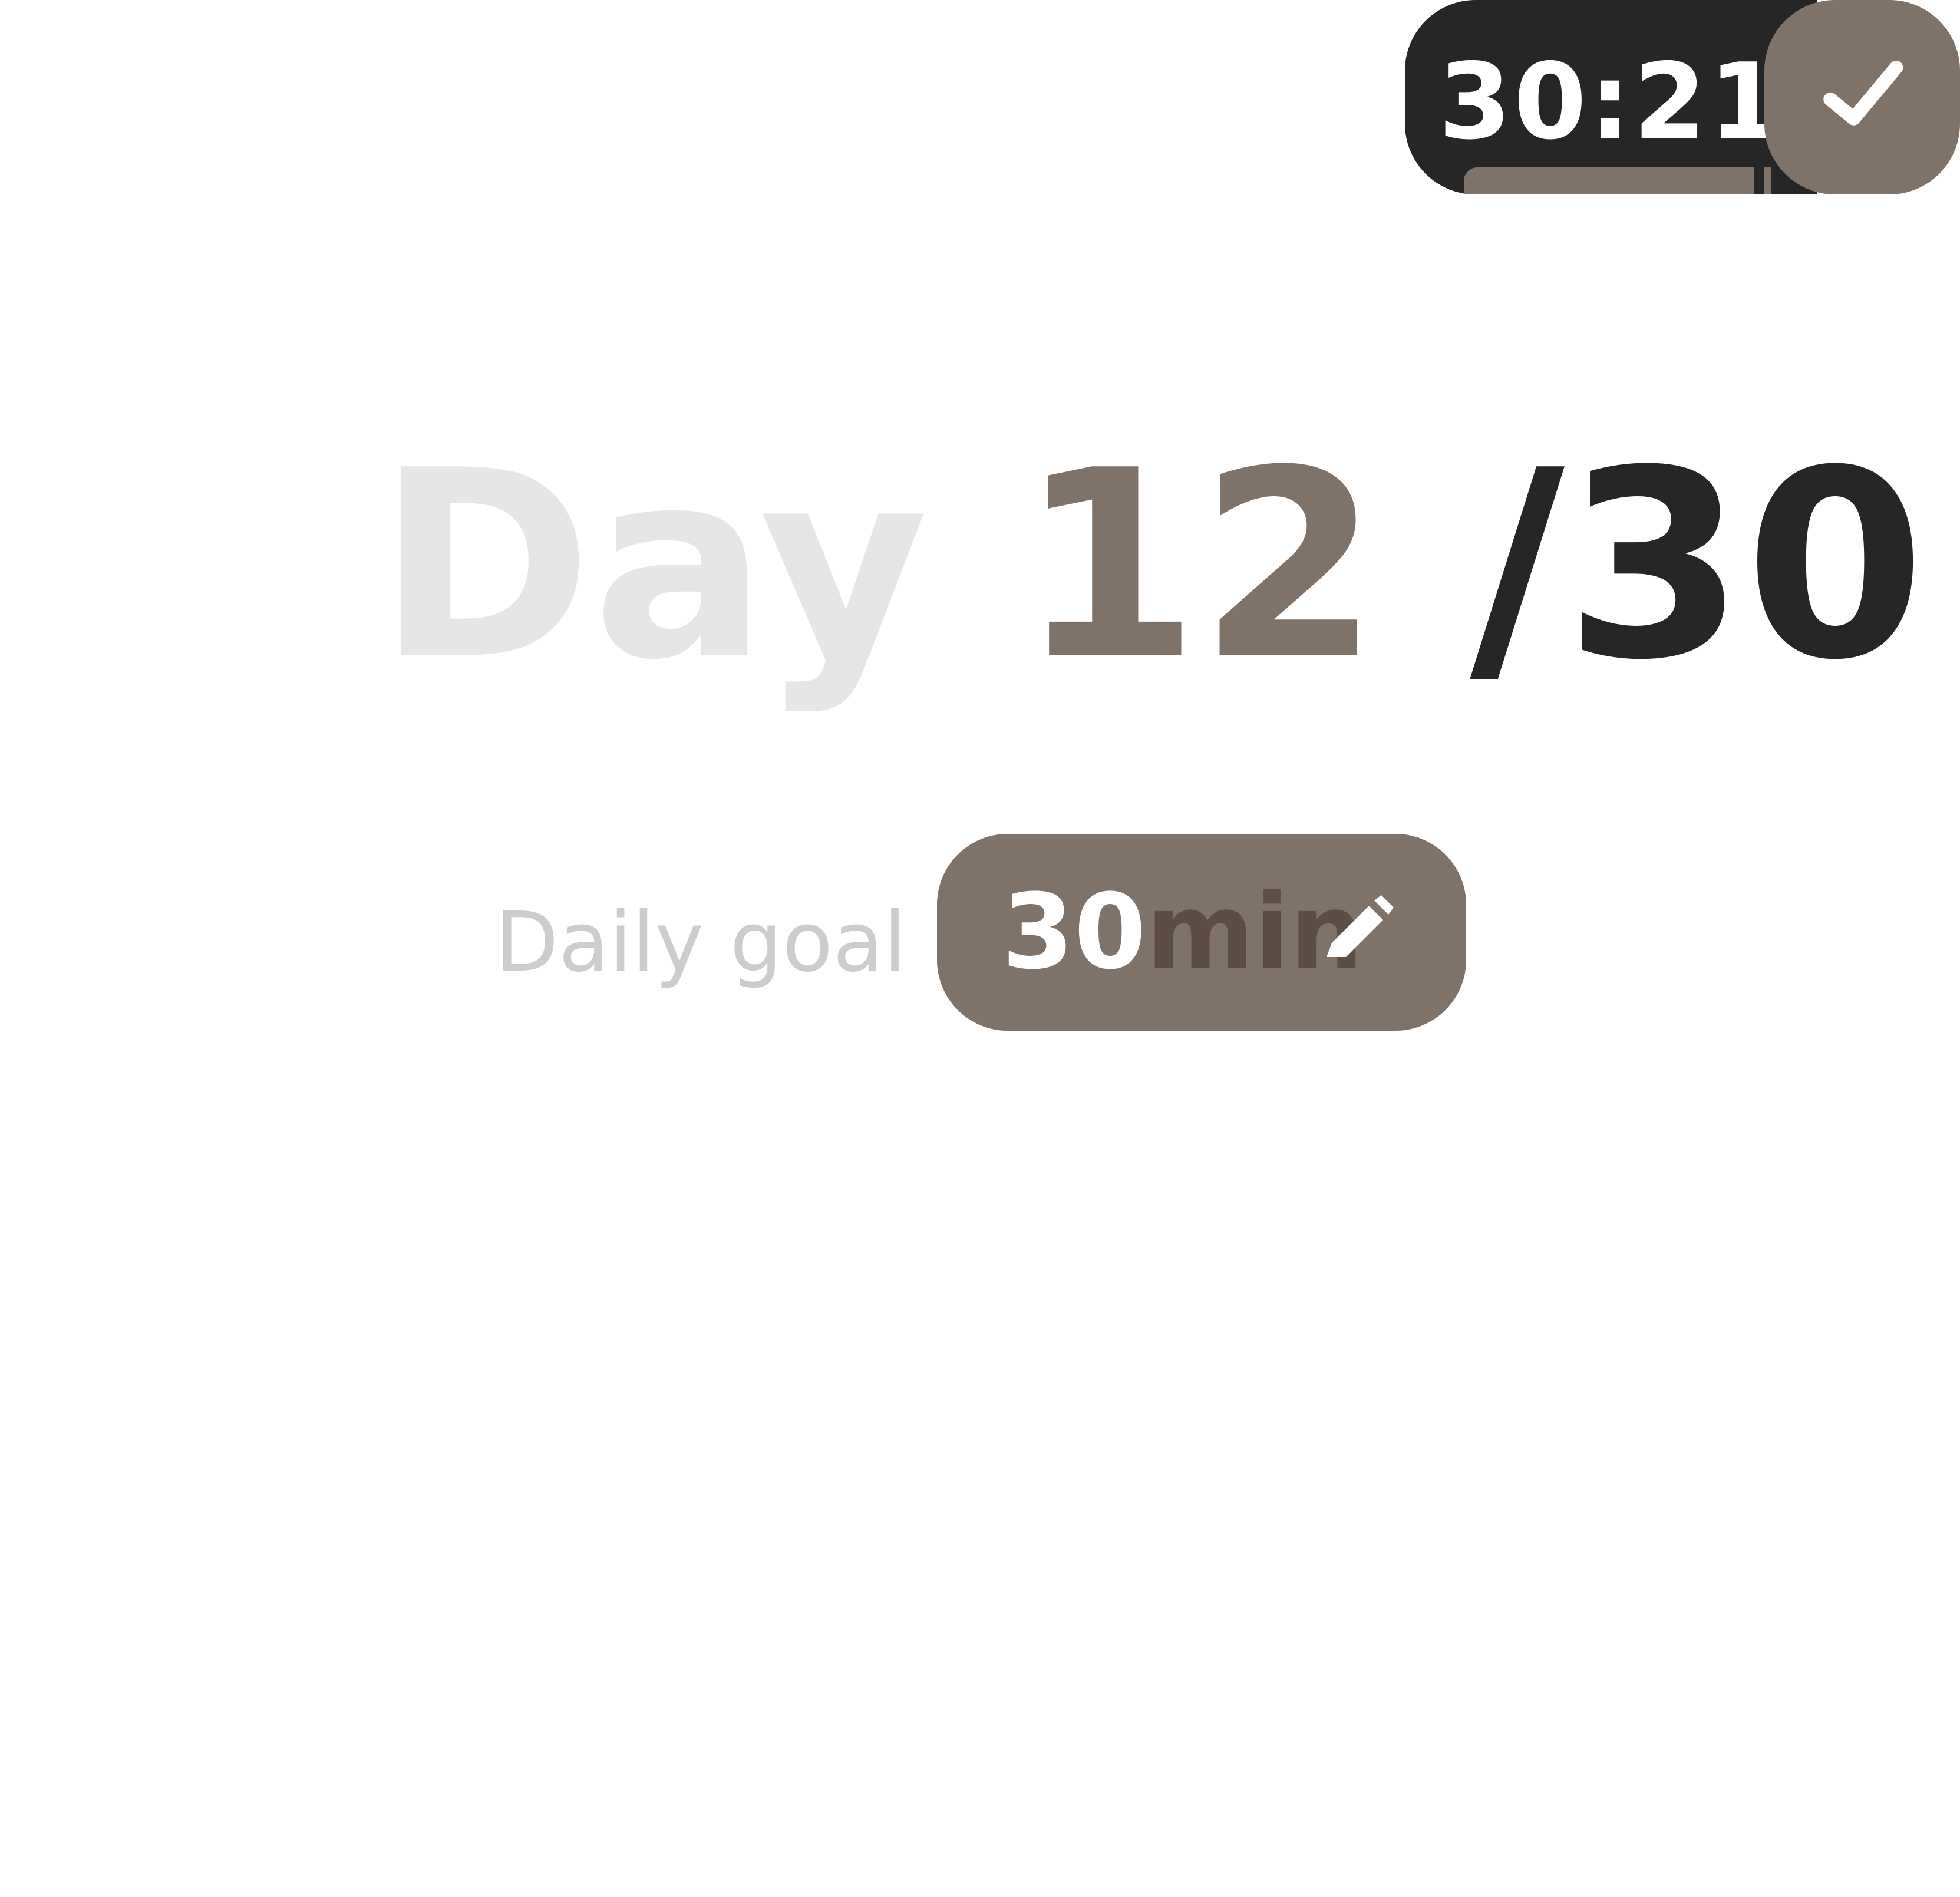 This screenshot has height=1897, width=1960. What do you see at coordinates (1617, 180) in the screenshot?
I see `timer-progress-fill` at bounding box center [1617, 180].